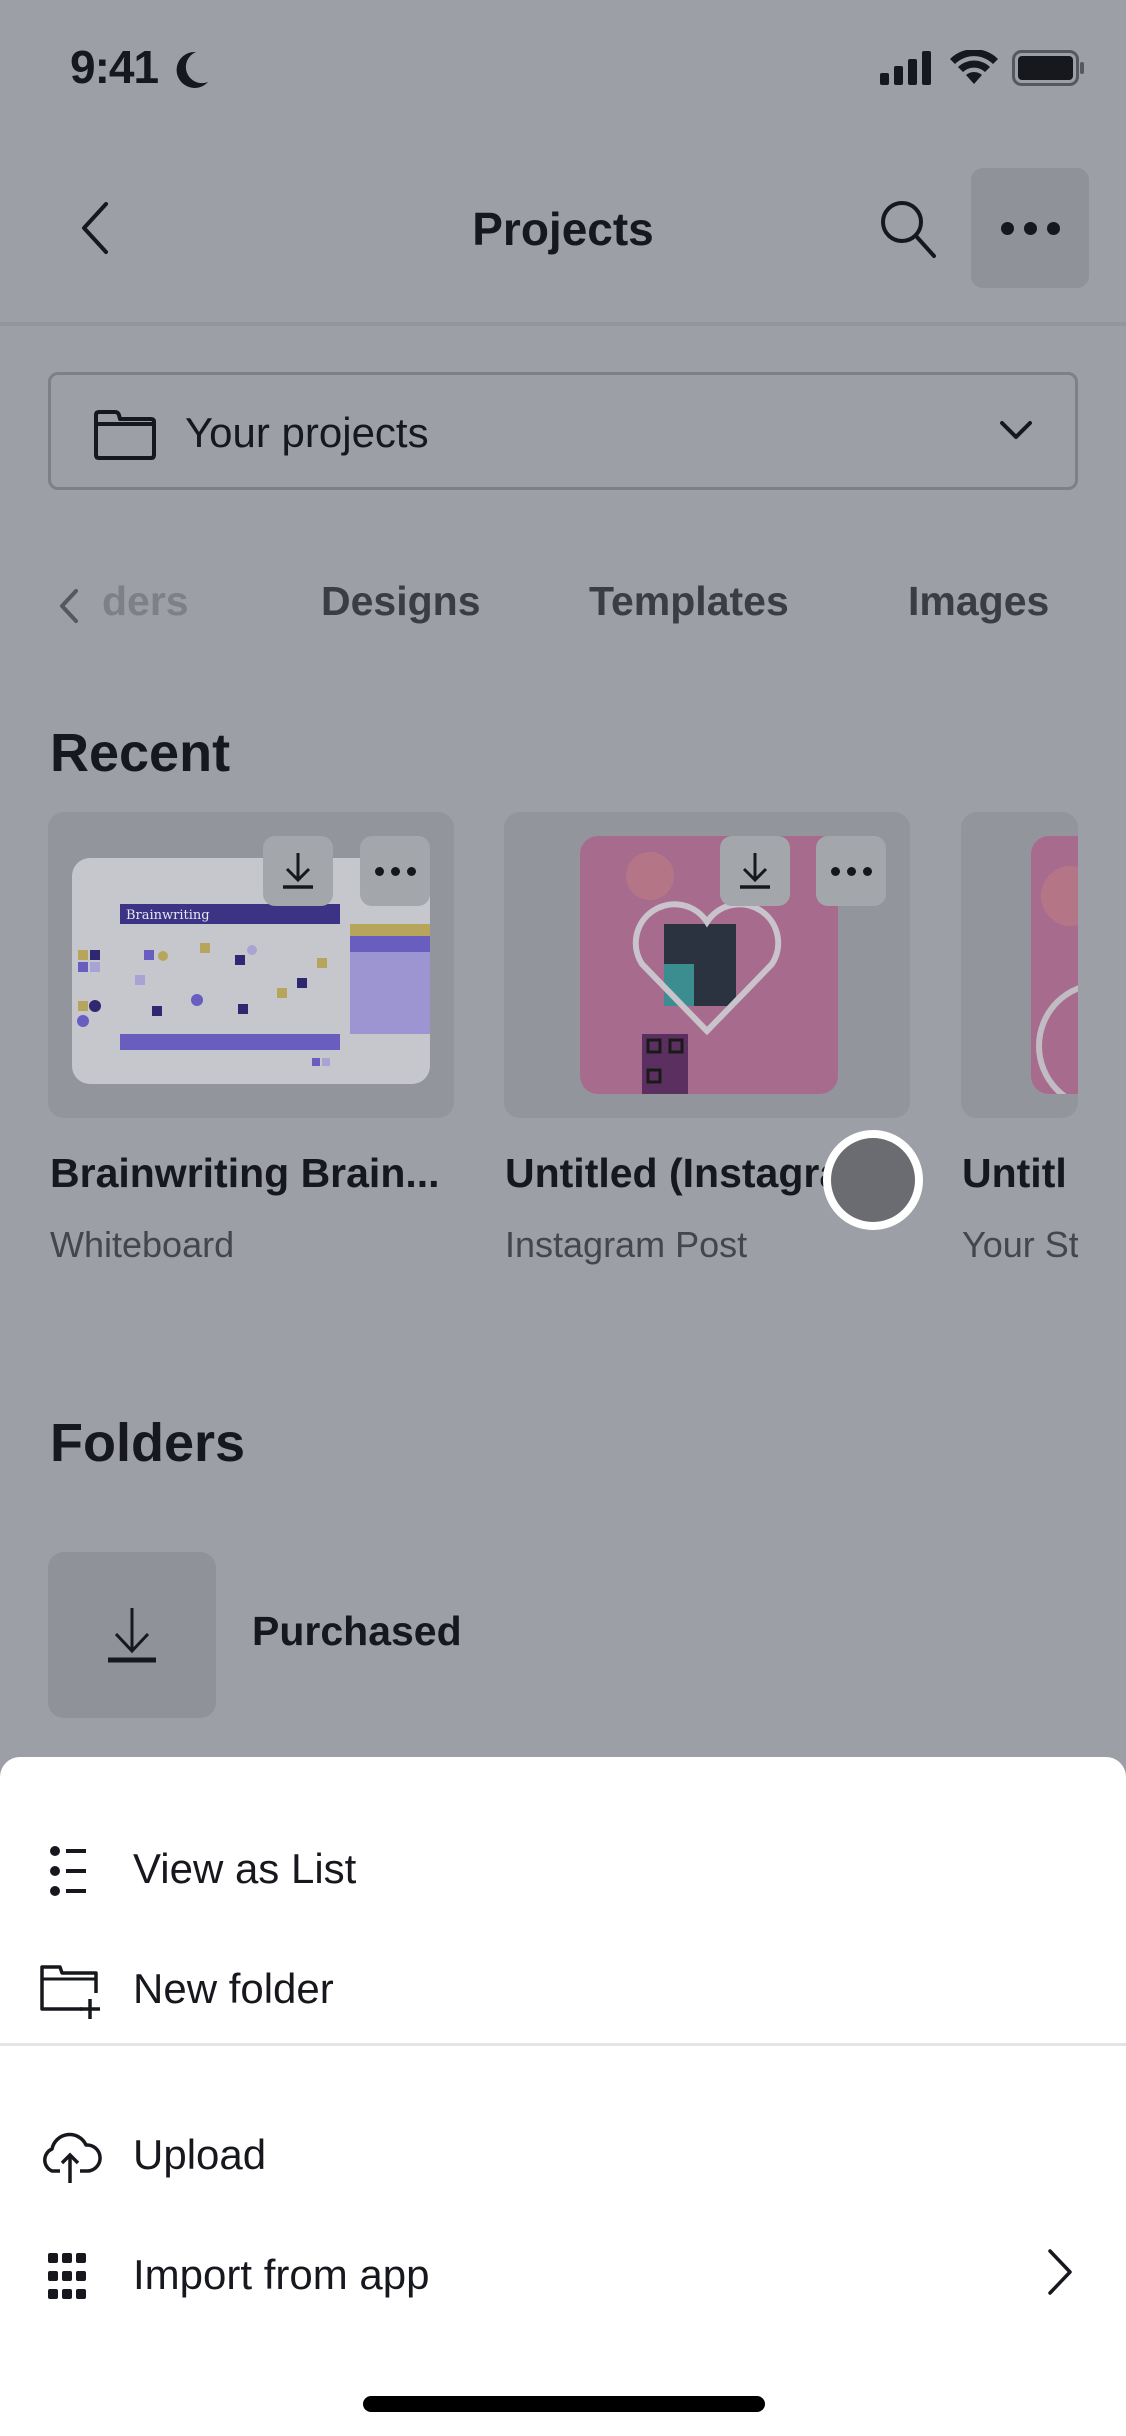 This screenshot has height=2436, width=1126. Describe the element at coordinates (281, 2274) in the screenshot. I see `action-label: Import from app` at that location.